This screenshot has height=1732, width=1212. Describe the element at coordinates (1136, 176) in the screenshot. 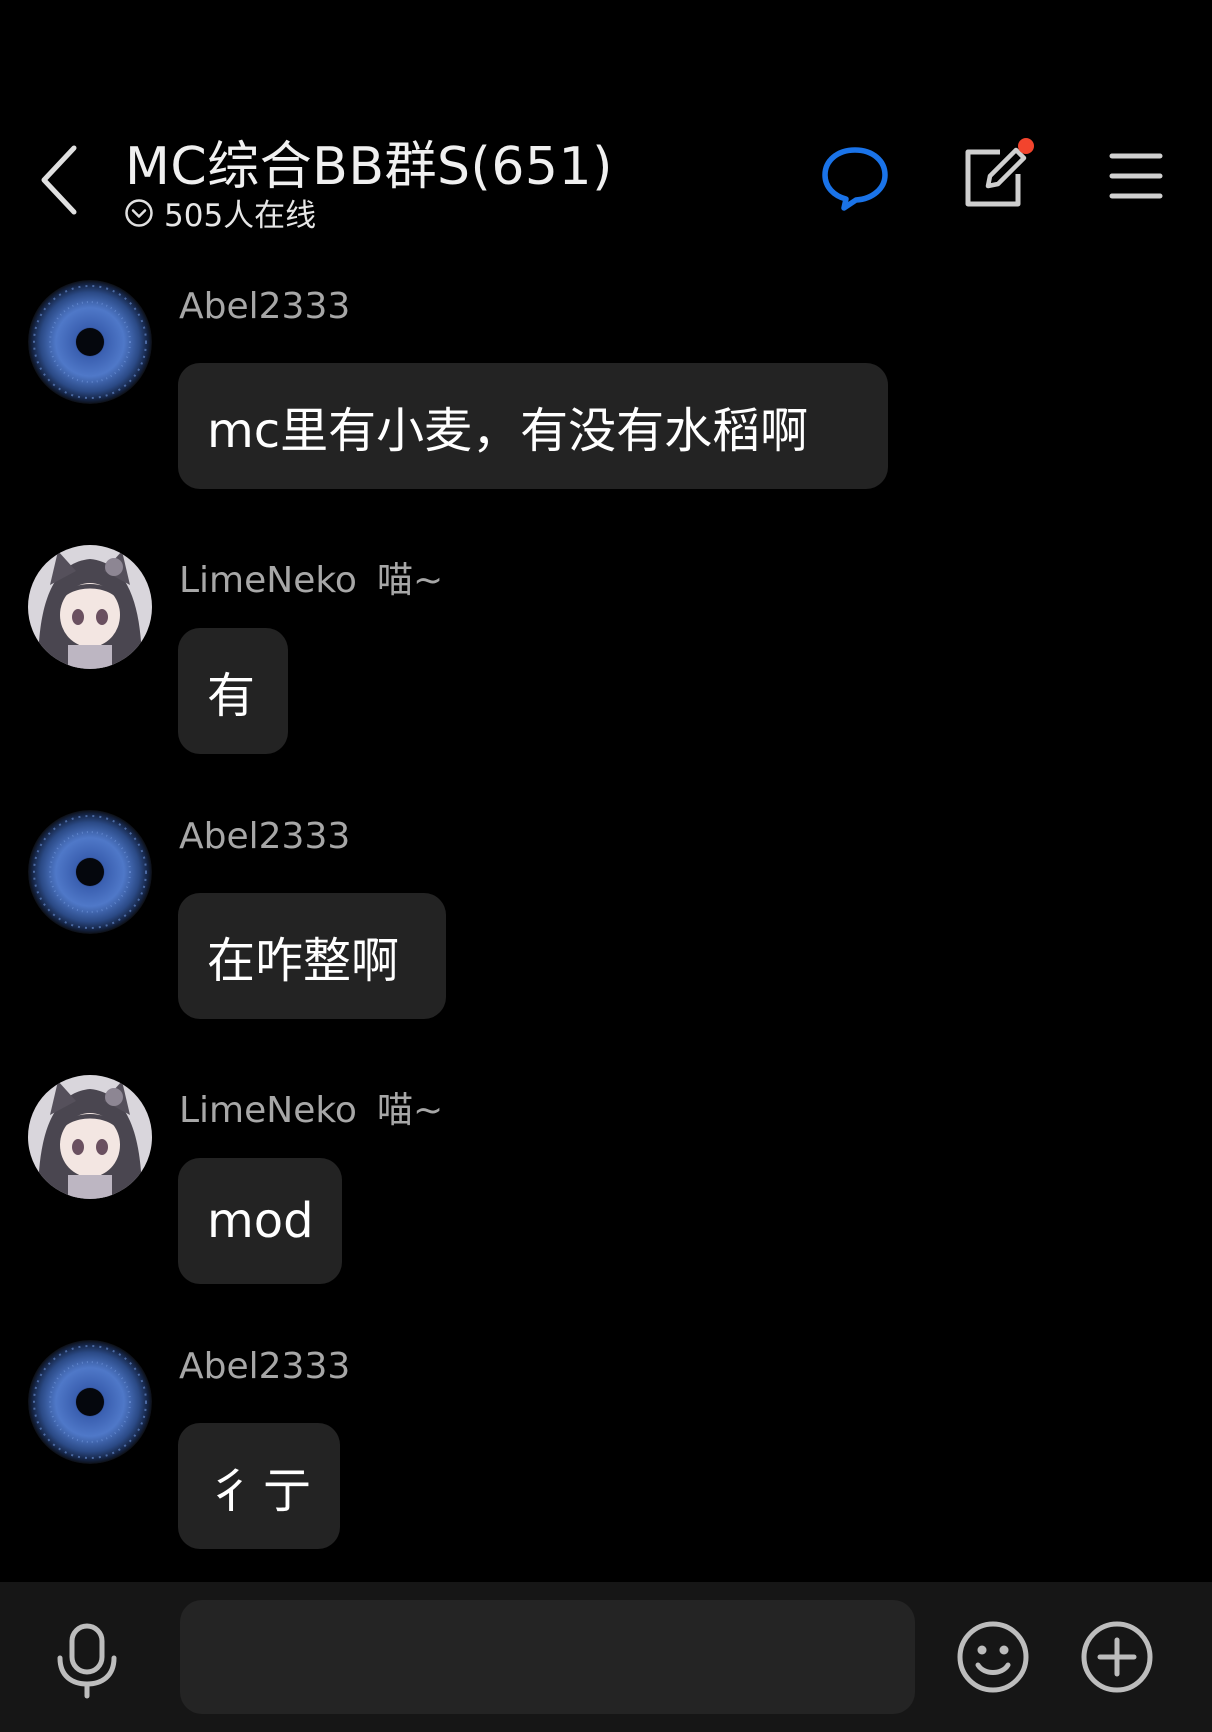

I see `menu-icon` at that location.